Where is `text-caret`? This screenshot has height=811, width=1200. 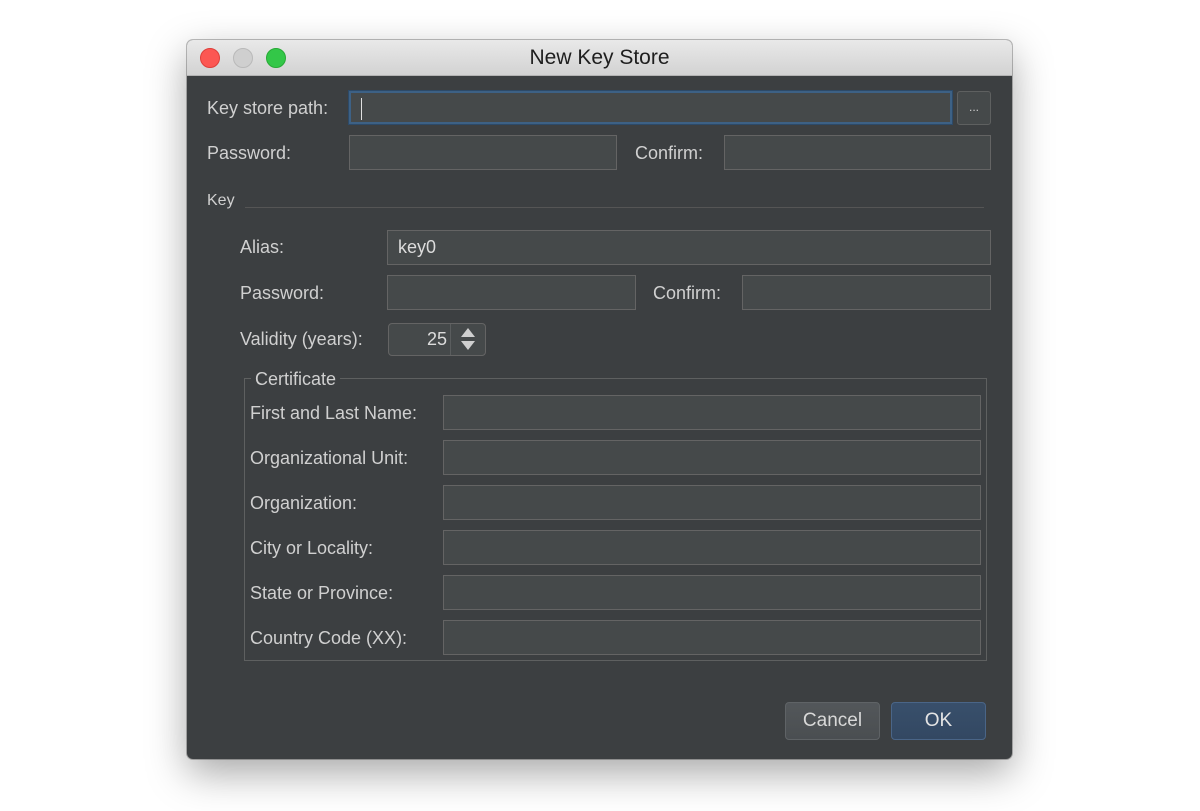
text-caret is located at coordinates (361, 109).